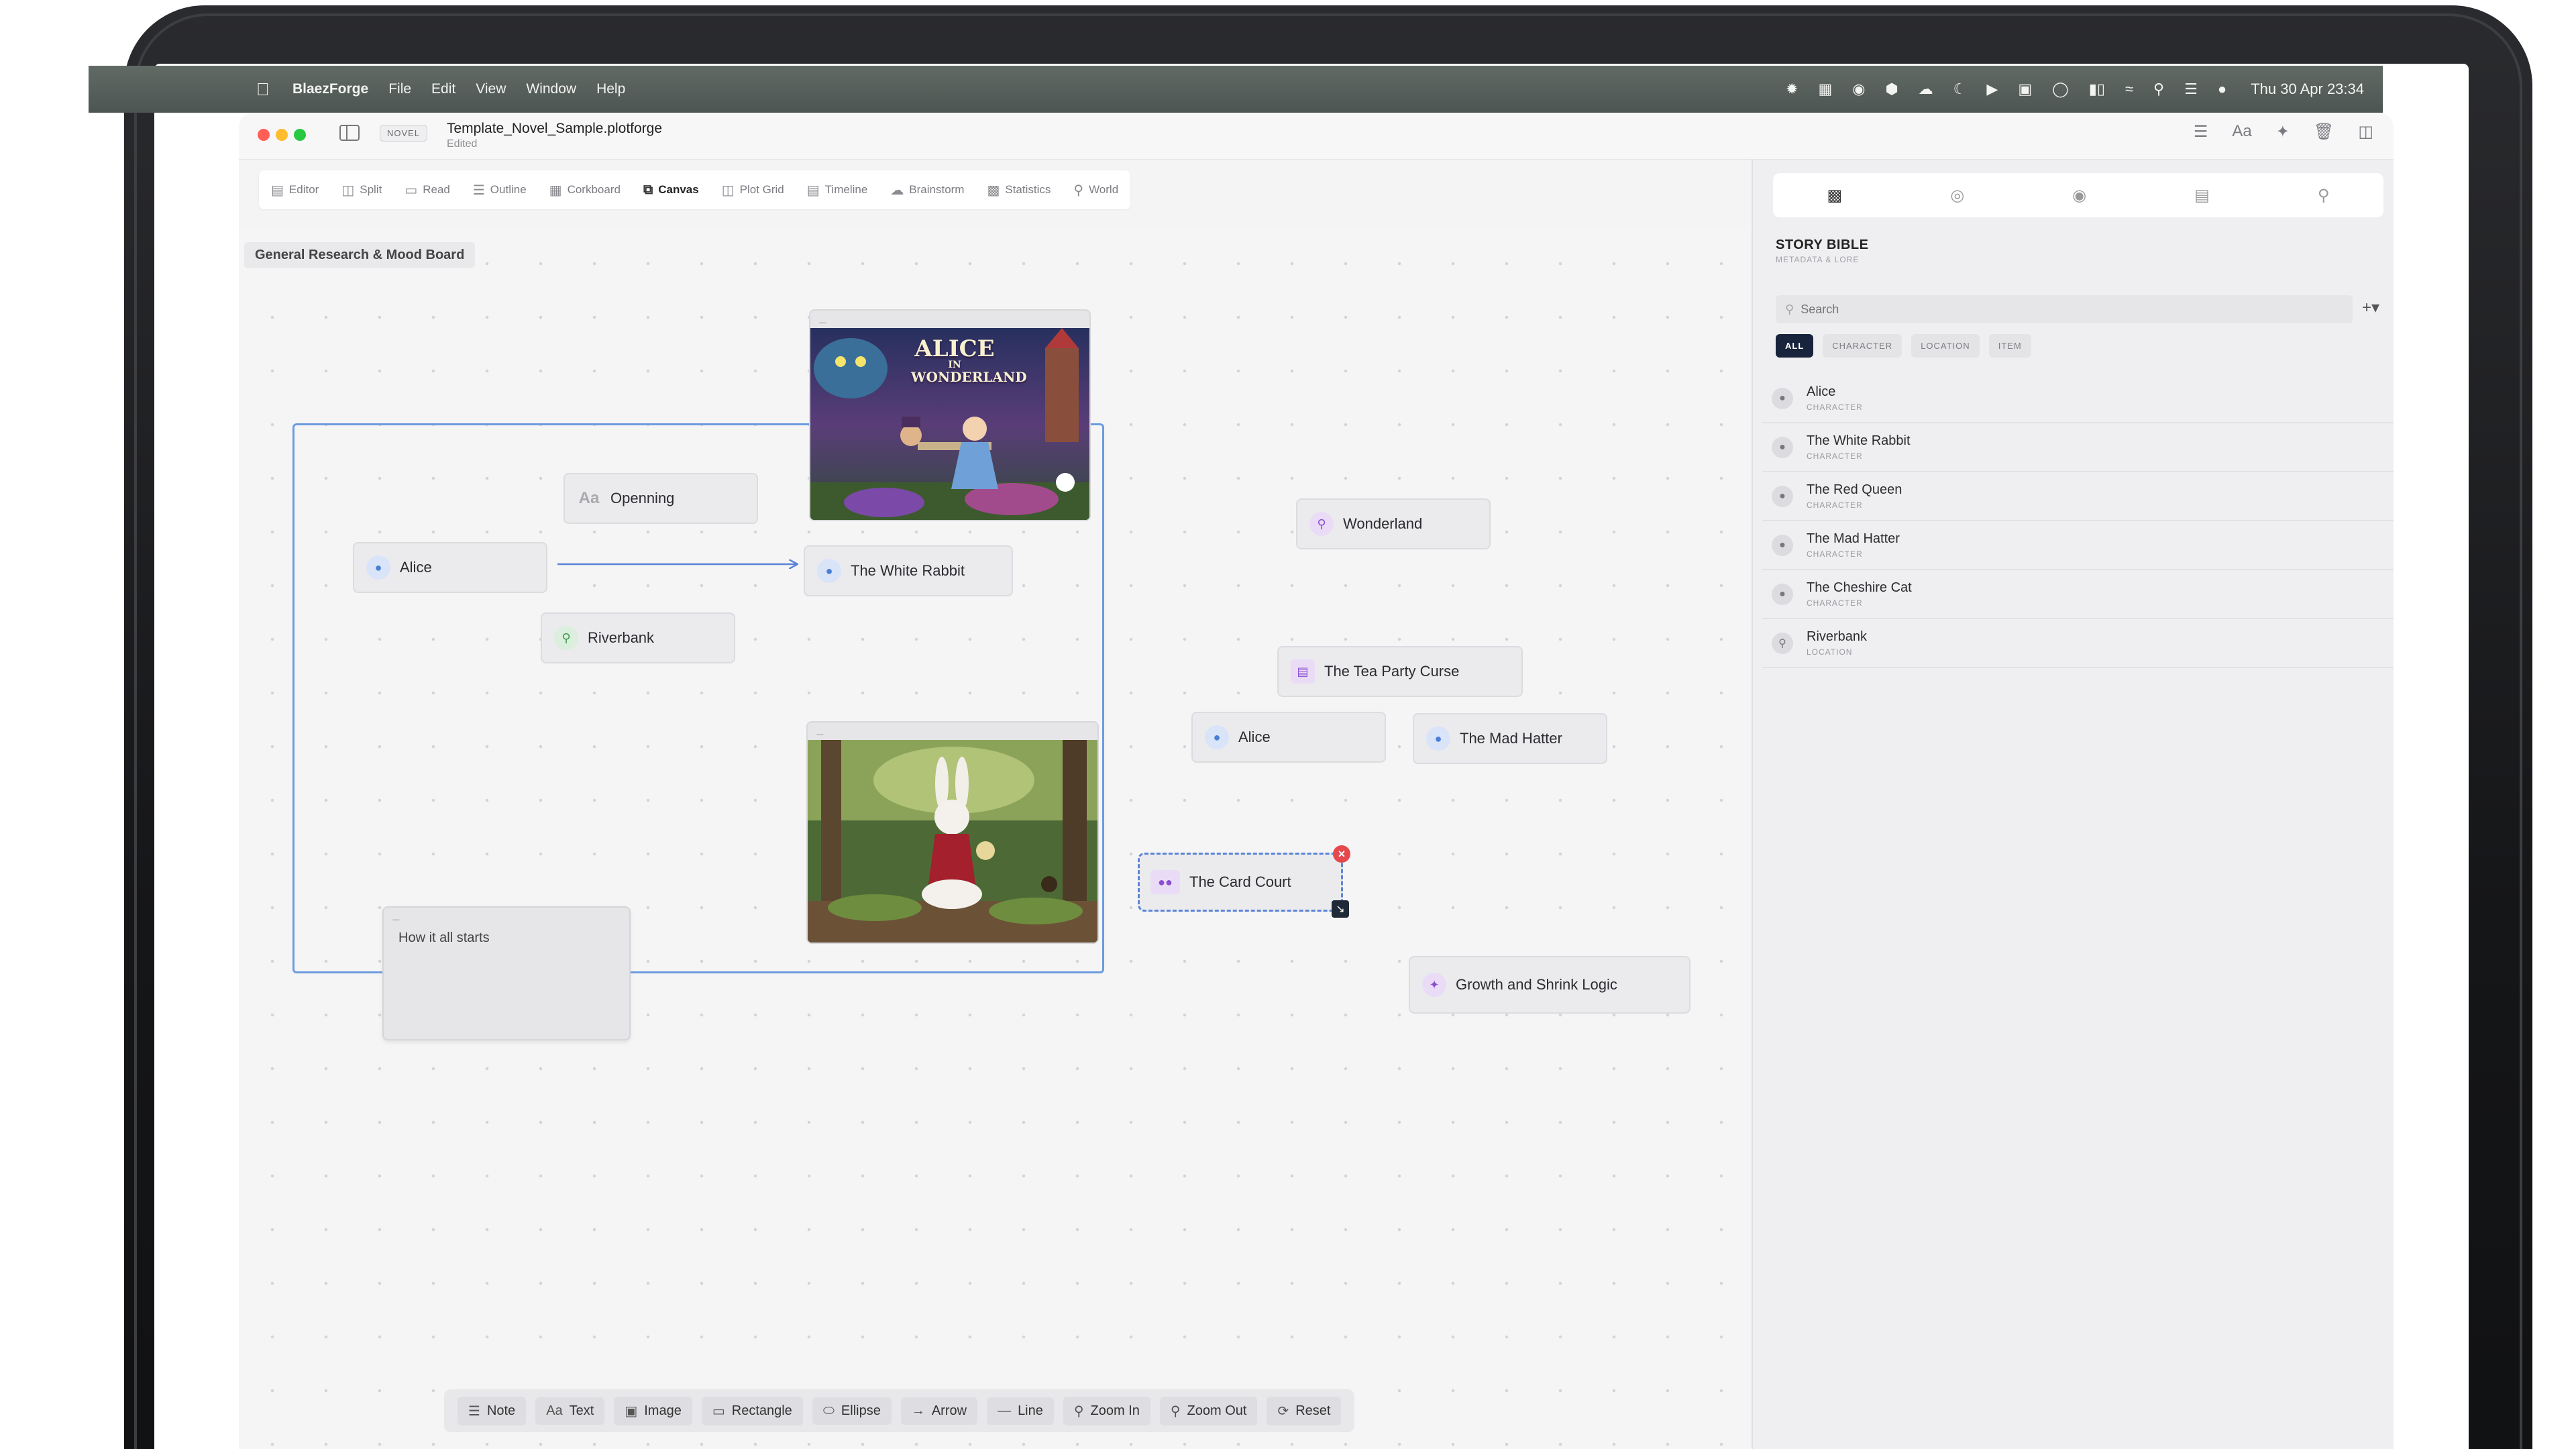 The image size is (2576, 1449). Describe the element at coordinates (2191, 89) in the screenshot. I see `control-center-icon: ☰` at that location.